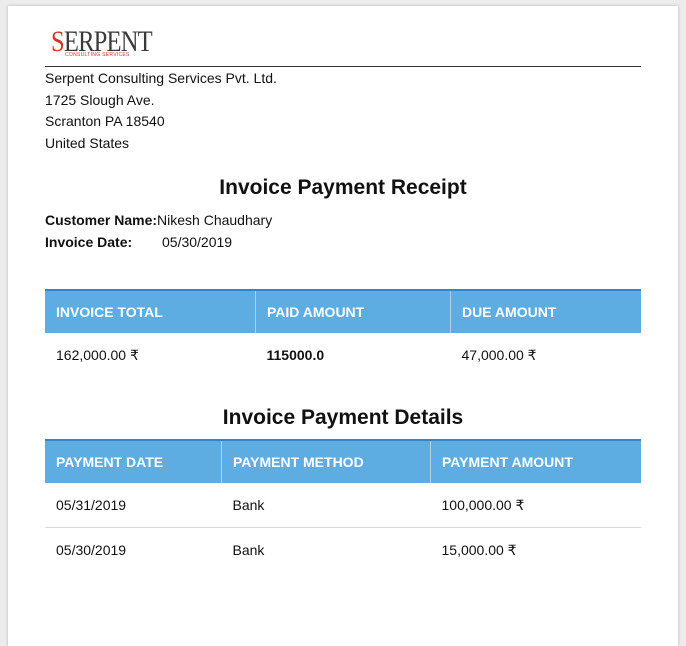 Image resolution: width=686 pixels, height=646 pixels. Describe the element at coordinates (326, 461) in the screenshot. I see `header-payment-method: PAYMENT METHOD` at that location.